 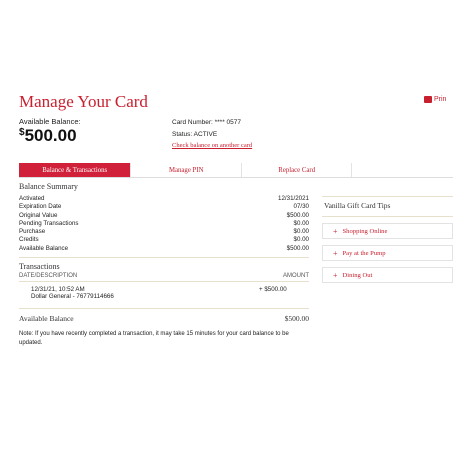 What do you see at coordinates (387, 206) in the screenshot?
I see `tips-title: Vanilla Gift Card Tips` at bounding box center [387, 206].